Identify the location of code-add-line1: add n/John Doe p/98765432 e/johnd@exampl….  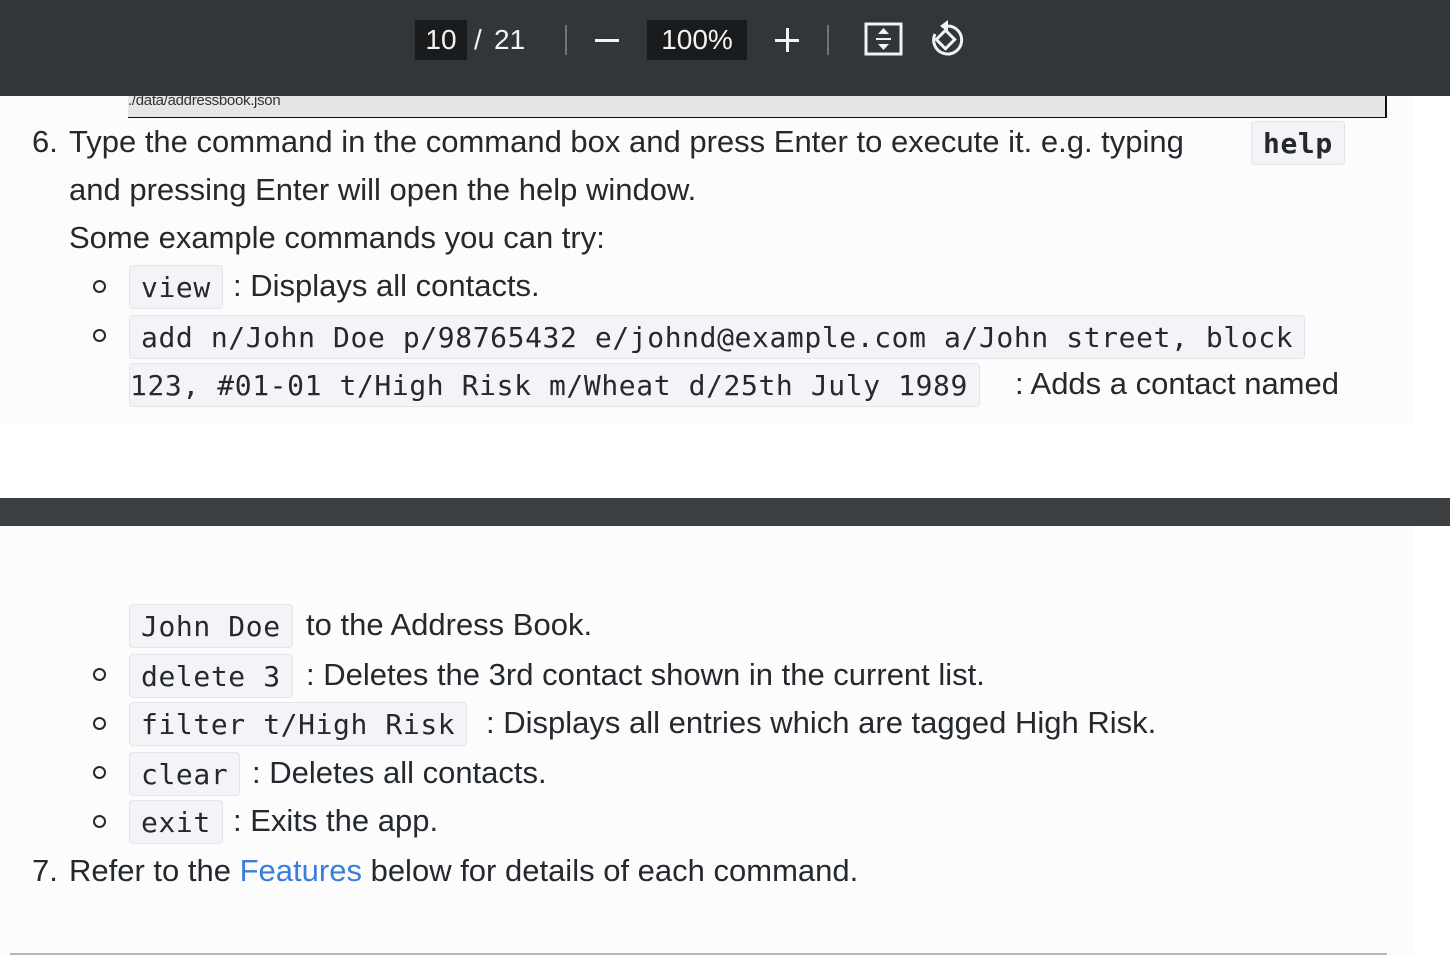
(717, 337).